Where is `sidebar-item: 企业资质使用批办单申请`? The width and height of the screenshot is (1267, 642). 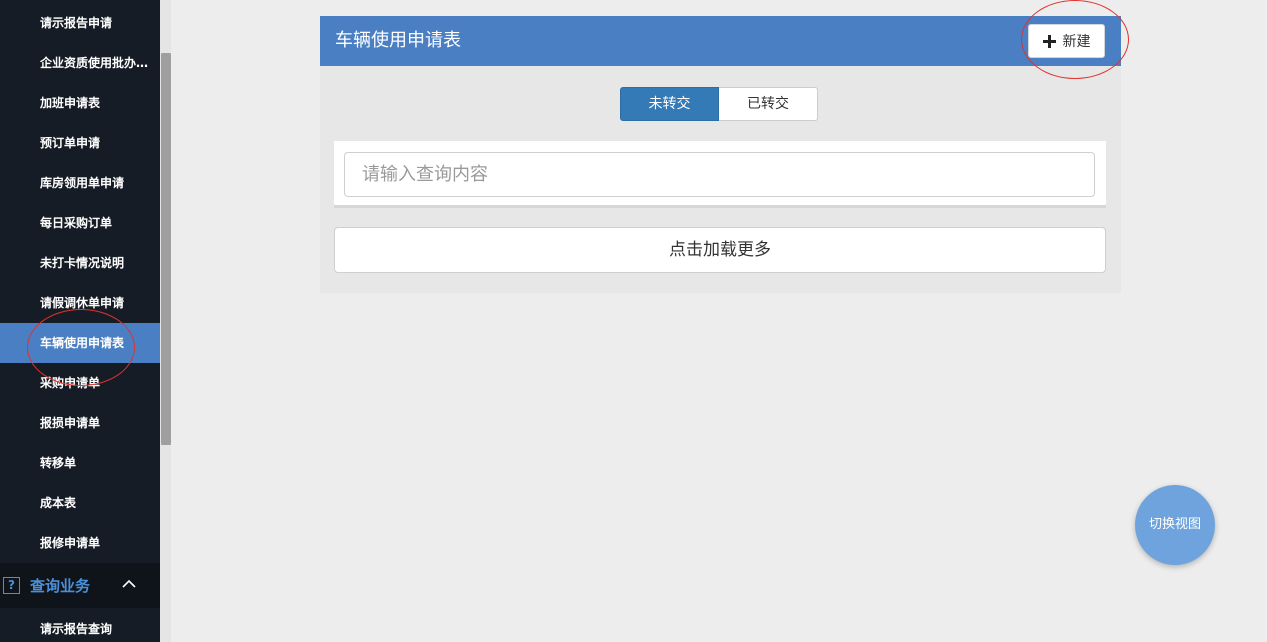
sidebar-item: 企业资质使用批办单申请 is located at coordinates (80, 63).